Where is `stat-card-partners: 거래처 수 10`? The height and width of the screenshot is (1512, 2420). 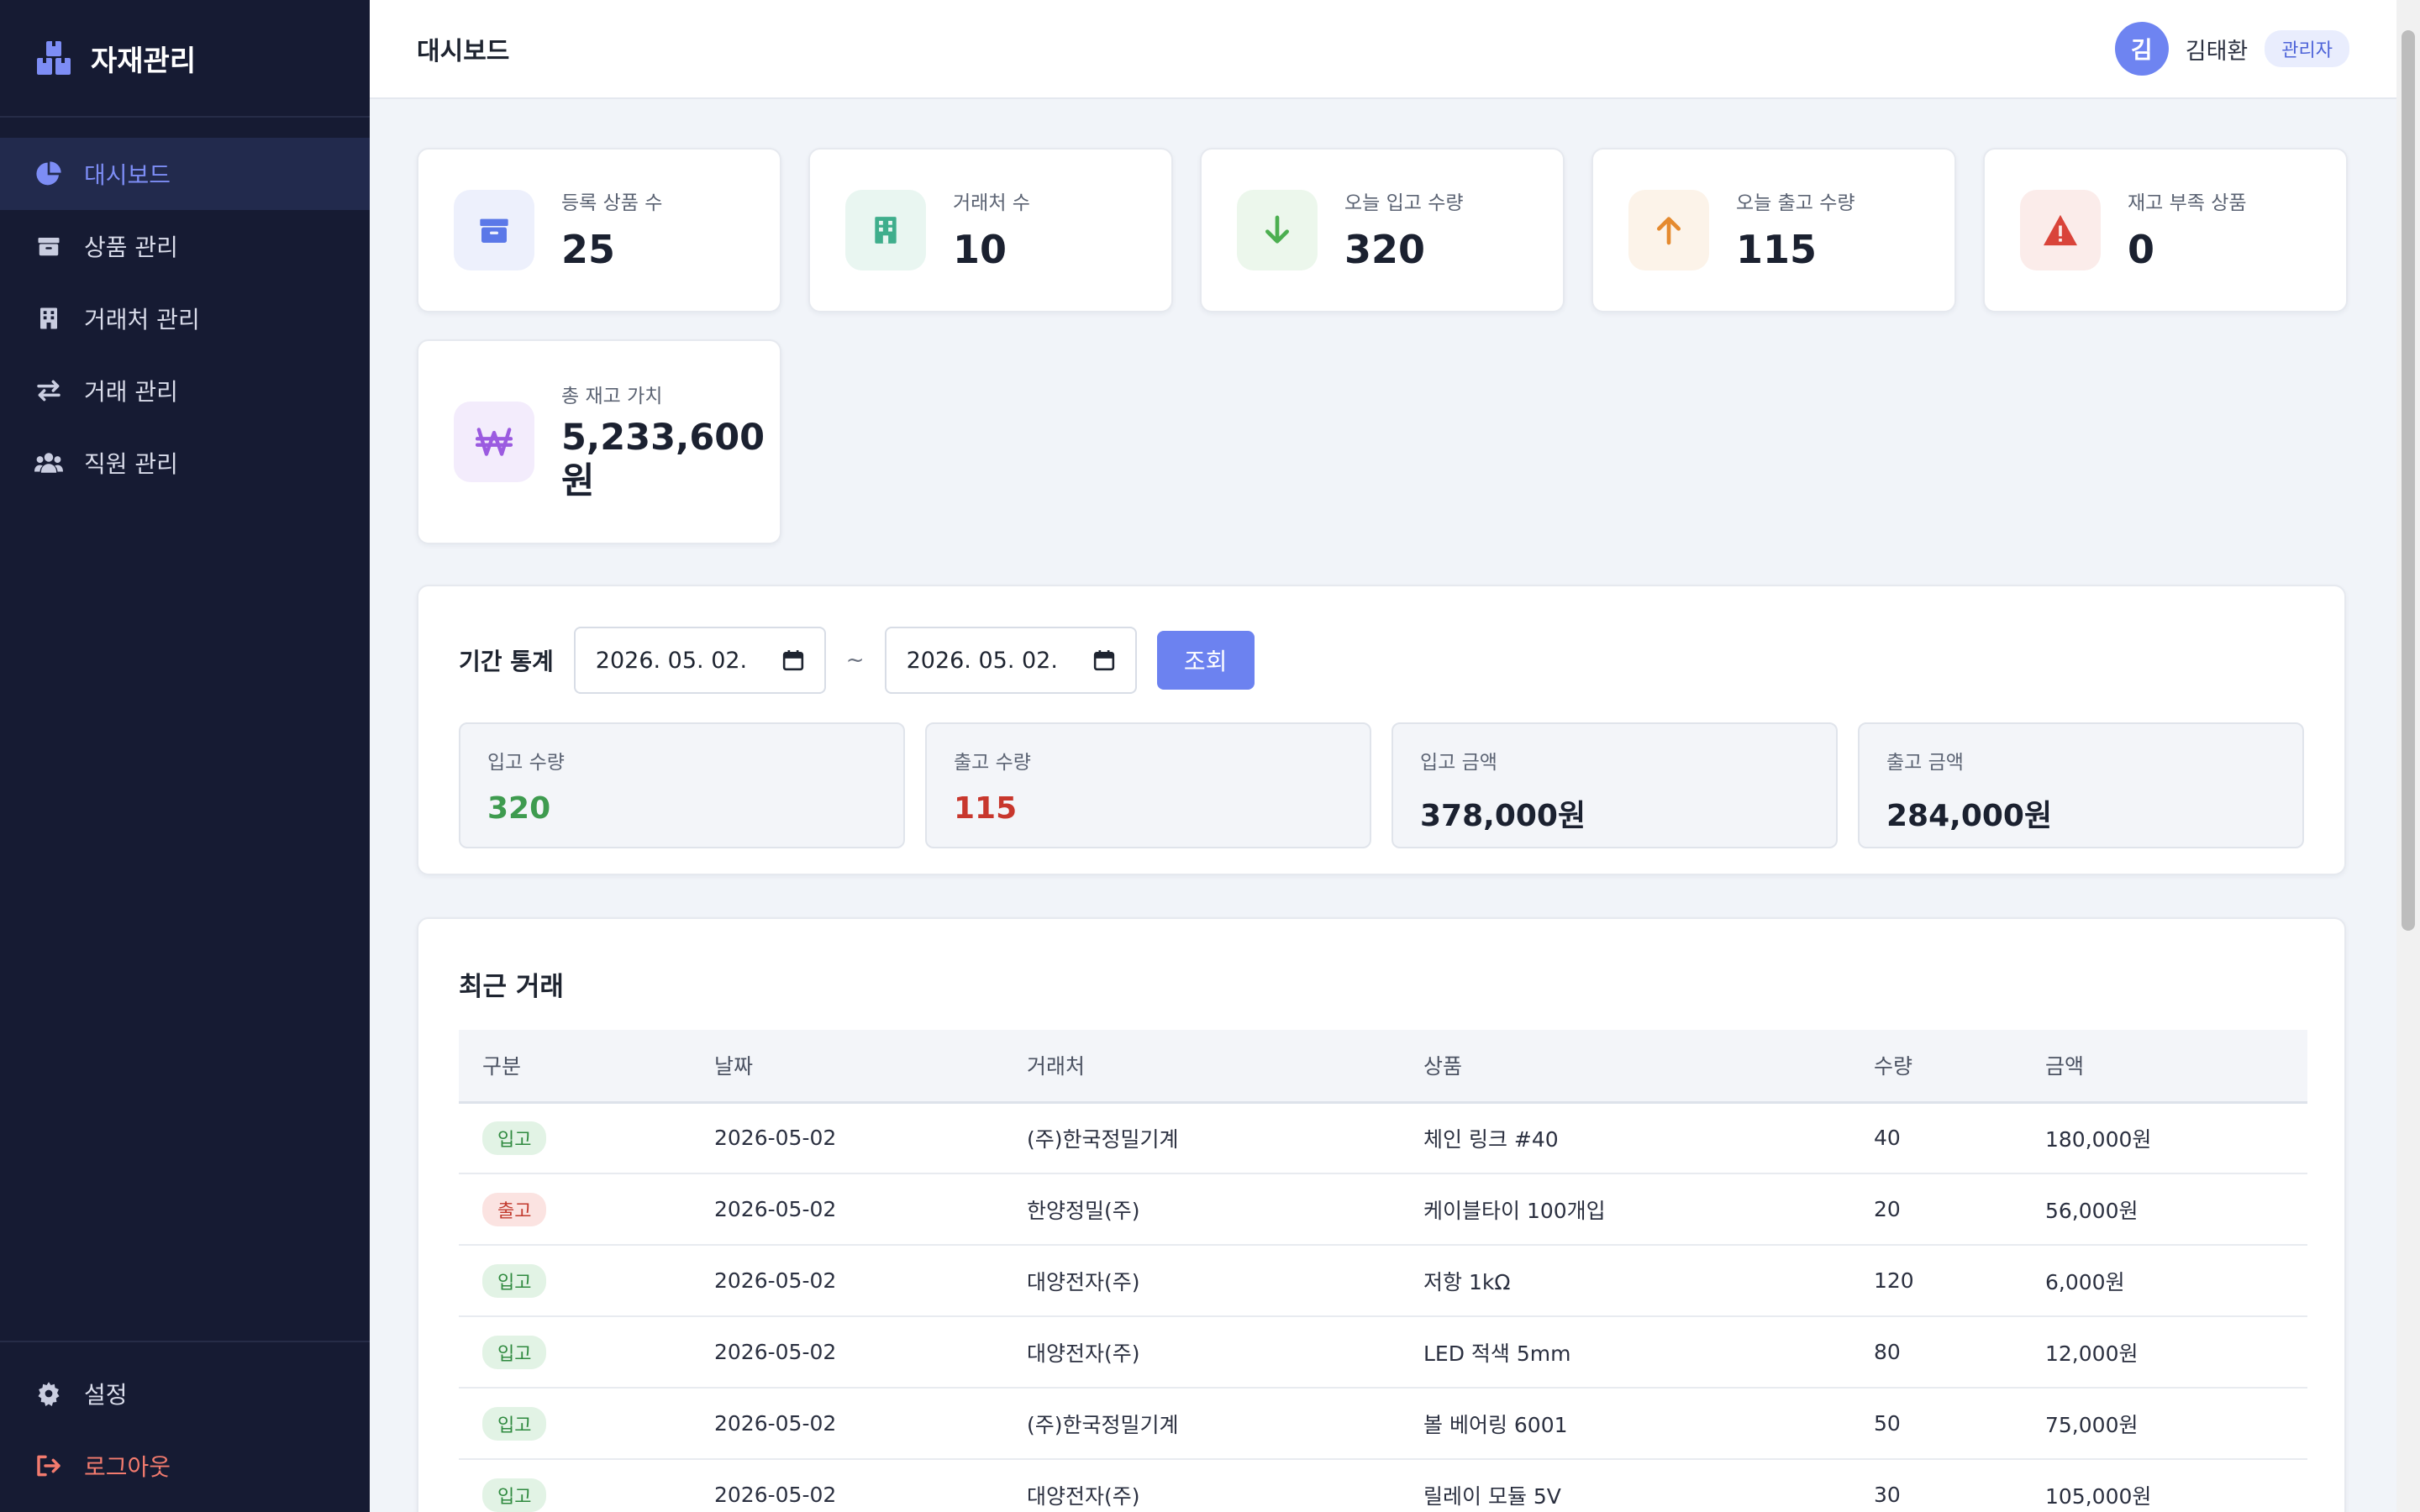
stat-card-partners: 거래처 수 10 is located at coordinates (991, 230).